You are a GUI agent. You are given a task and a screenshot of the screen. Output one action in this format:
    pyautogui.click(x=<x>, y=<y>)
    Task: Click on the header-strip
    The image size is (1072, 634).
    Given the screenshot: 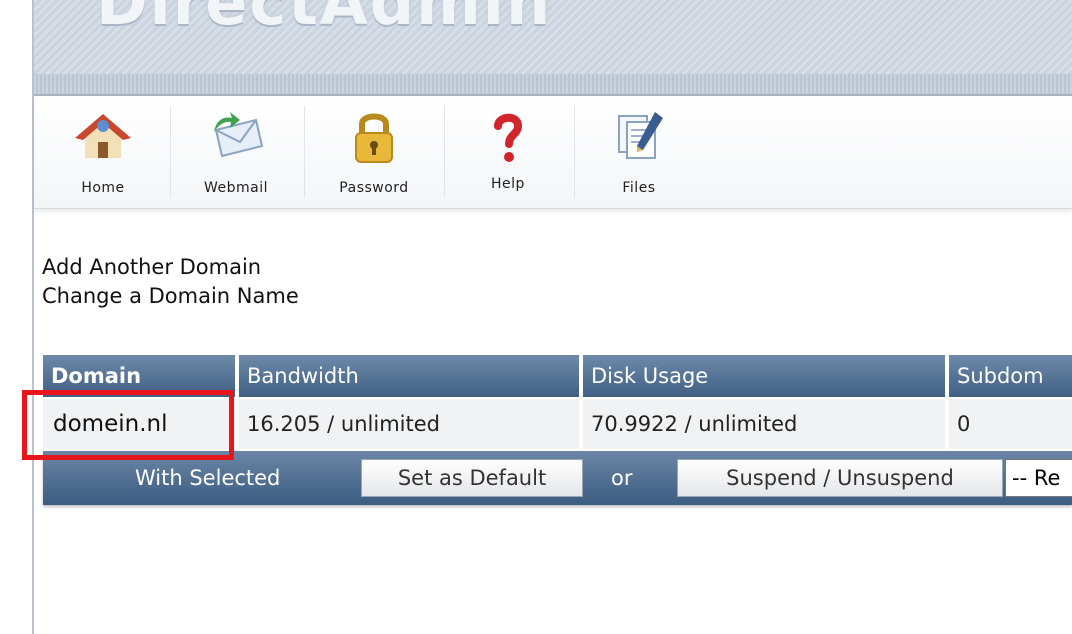 What is the action you would take?
    pyautogui.click(x=553, y=85)
    